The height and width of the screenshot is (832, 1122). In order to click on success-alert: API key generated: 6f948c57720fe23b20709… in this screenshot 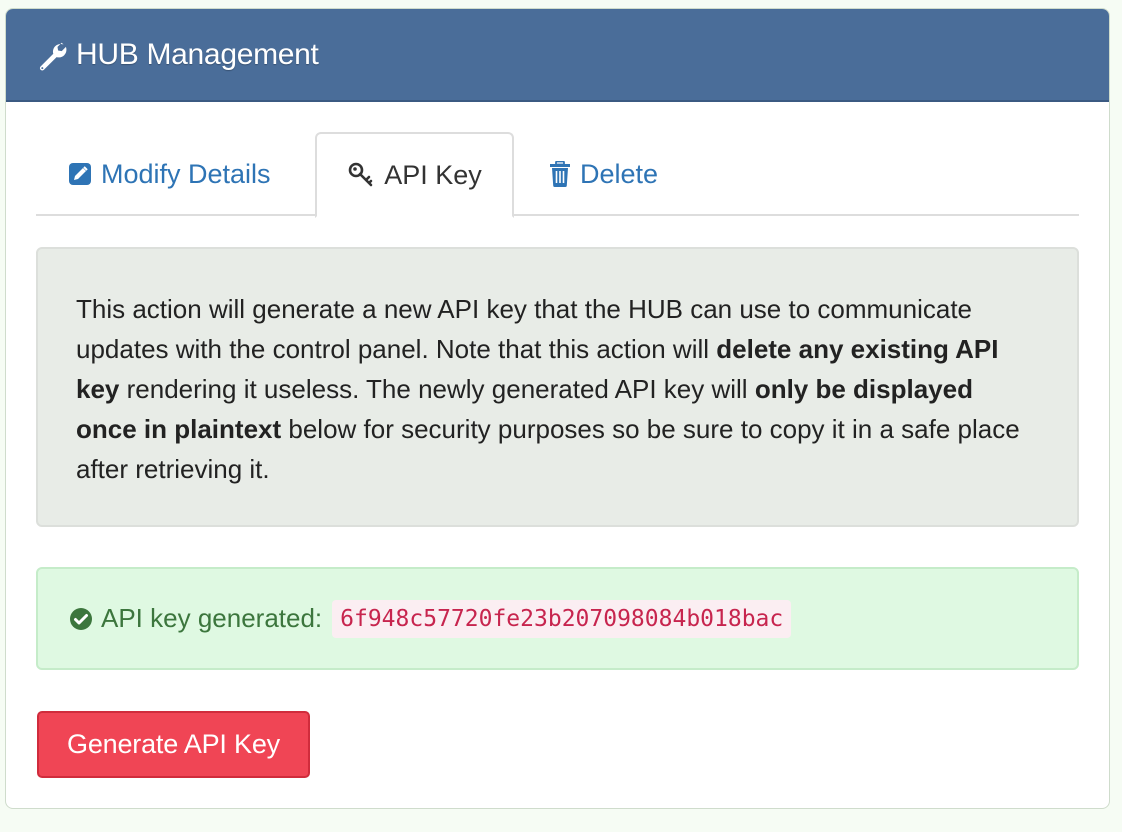, I will do `click(557, 618)`.